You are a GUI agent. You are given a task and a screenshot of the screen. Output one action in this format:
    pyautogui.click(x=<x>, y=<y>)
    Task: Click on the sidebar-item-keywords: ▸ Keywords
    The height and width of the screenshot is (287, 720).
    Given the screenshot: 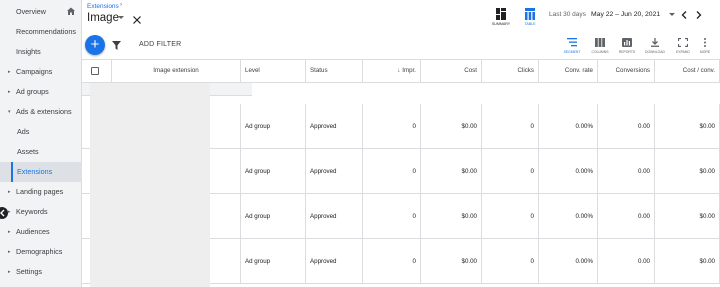 What is the action you would take?
    pyautogui.click(x=41, y=212)
    